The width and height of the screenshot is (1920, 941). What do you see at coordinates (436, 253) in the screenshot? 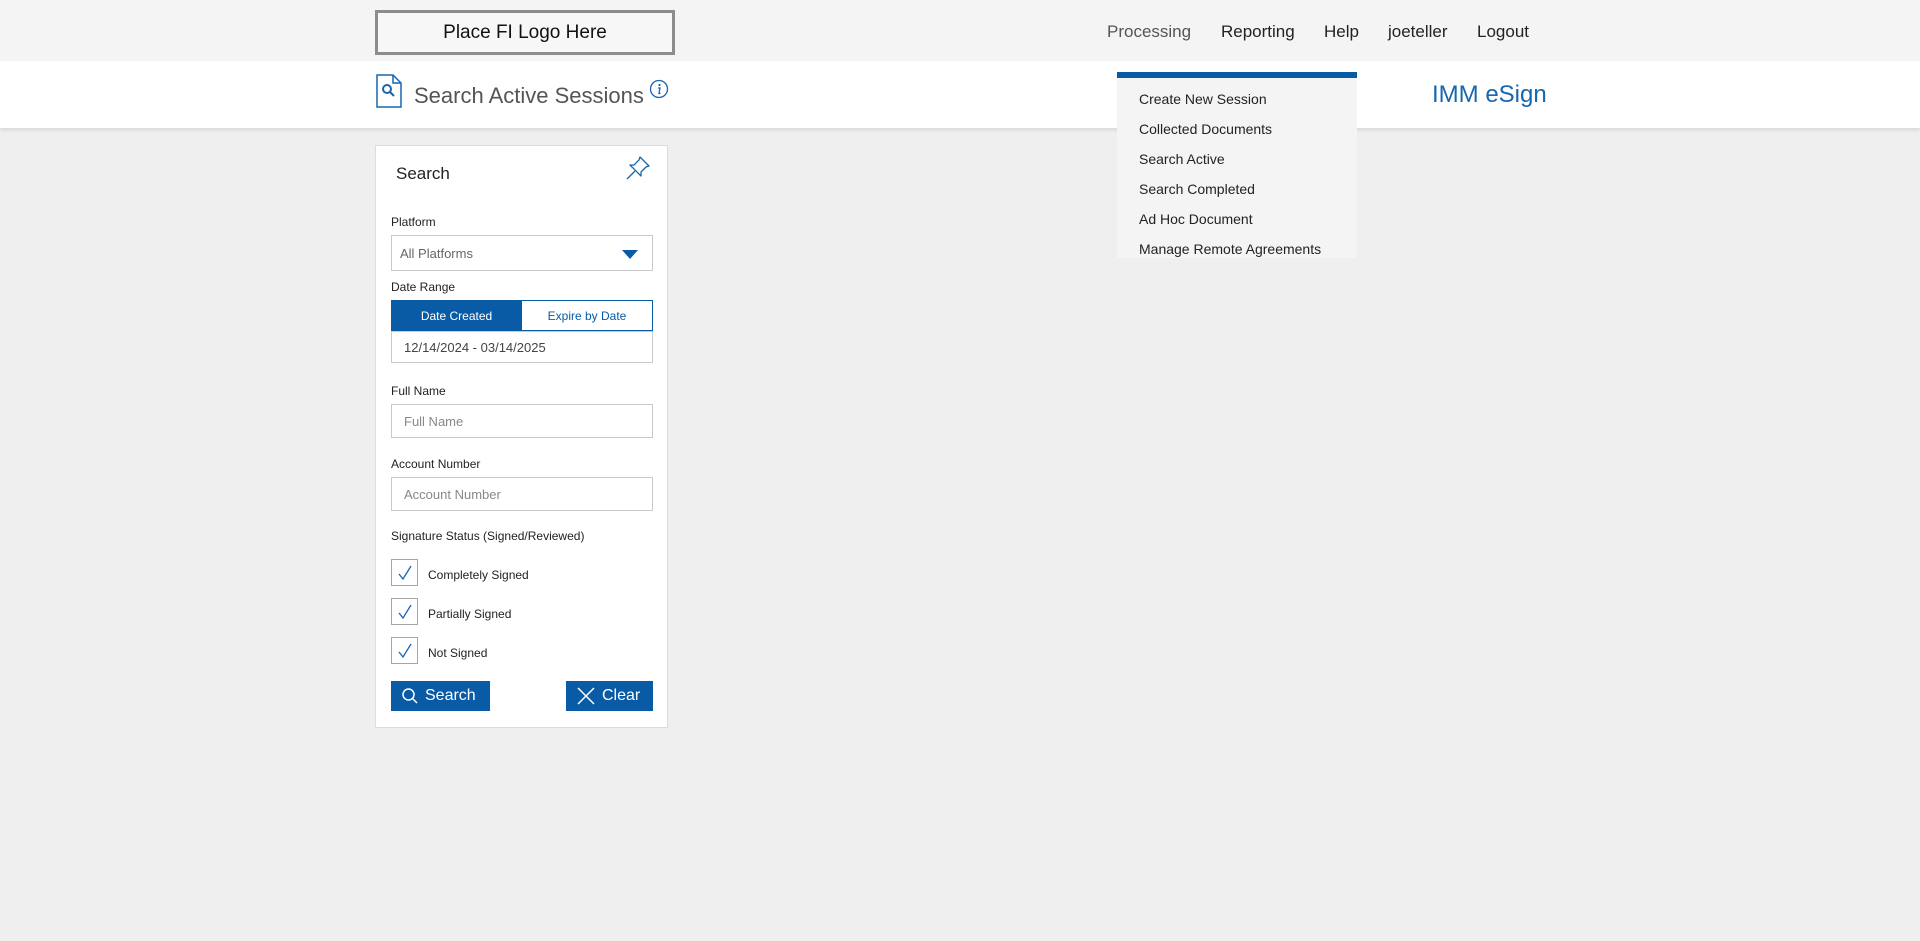
I see `platform-select-value: All Platforms` at bounding box center [436, 253].